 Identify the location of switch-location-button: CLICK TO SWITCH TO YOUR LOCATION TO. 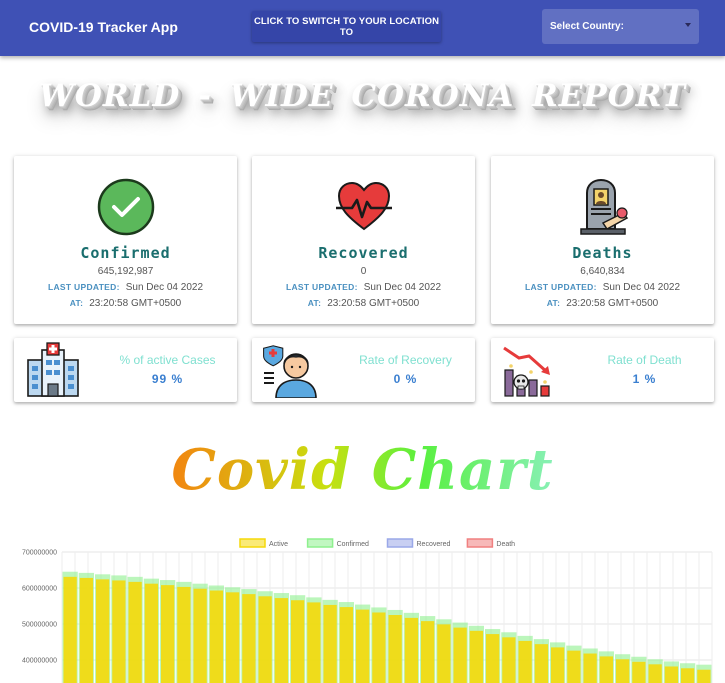
(346, 26).